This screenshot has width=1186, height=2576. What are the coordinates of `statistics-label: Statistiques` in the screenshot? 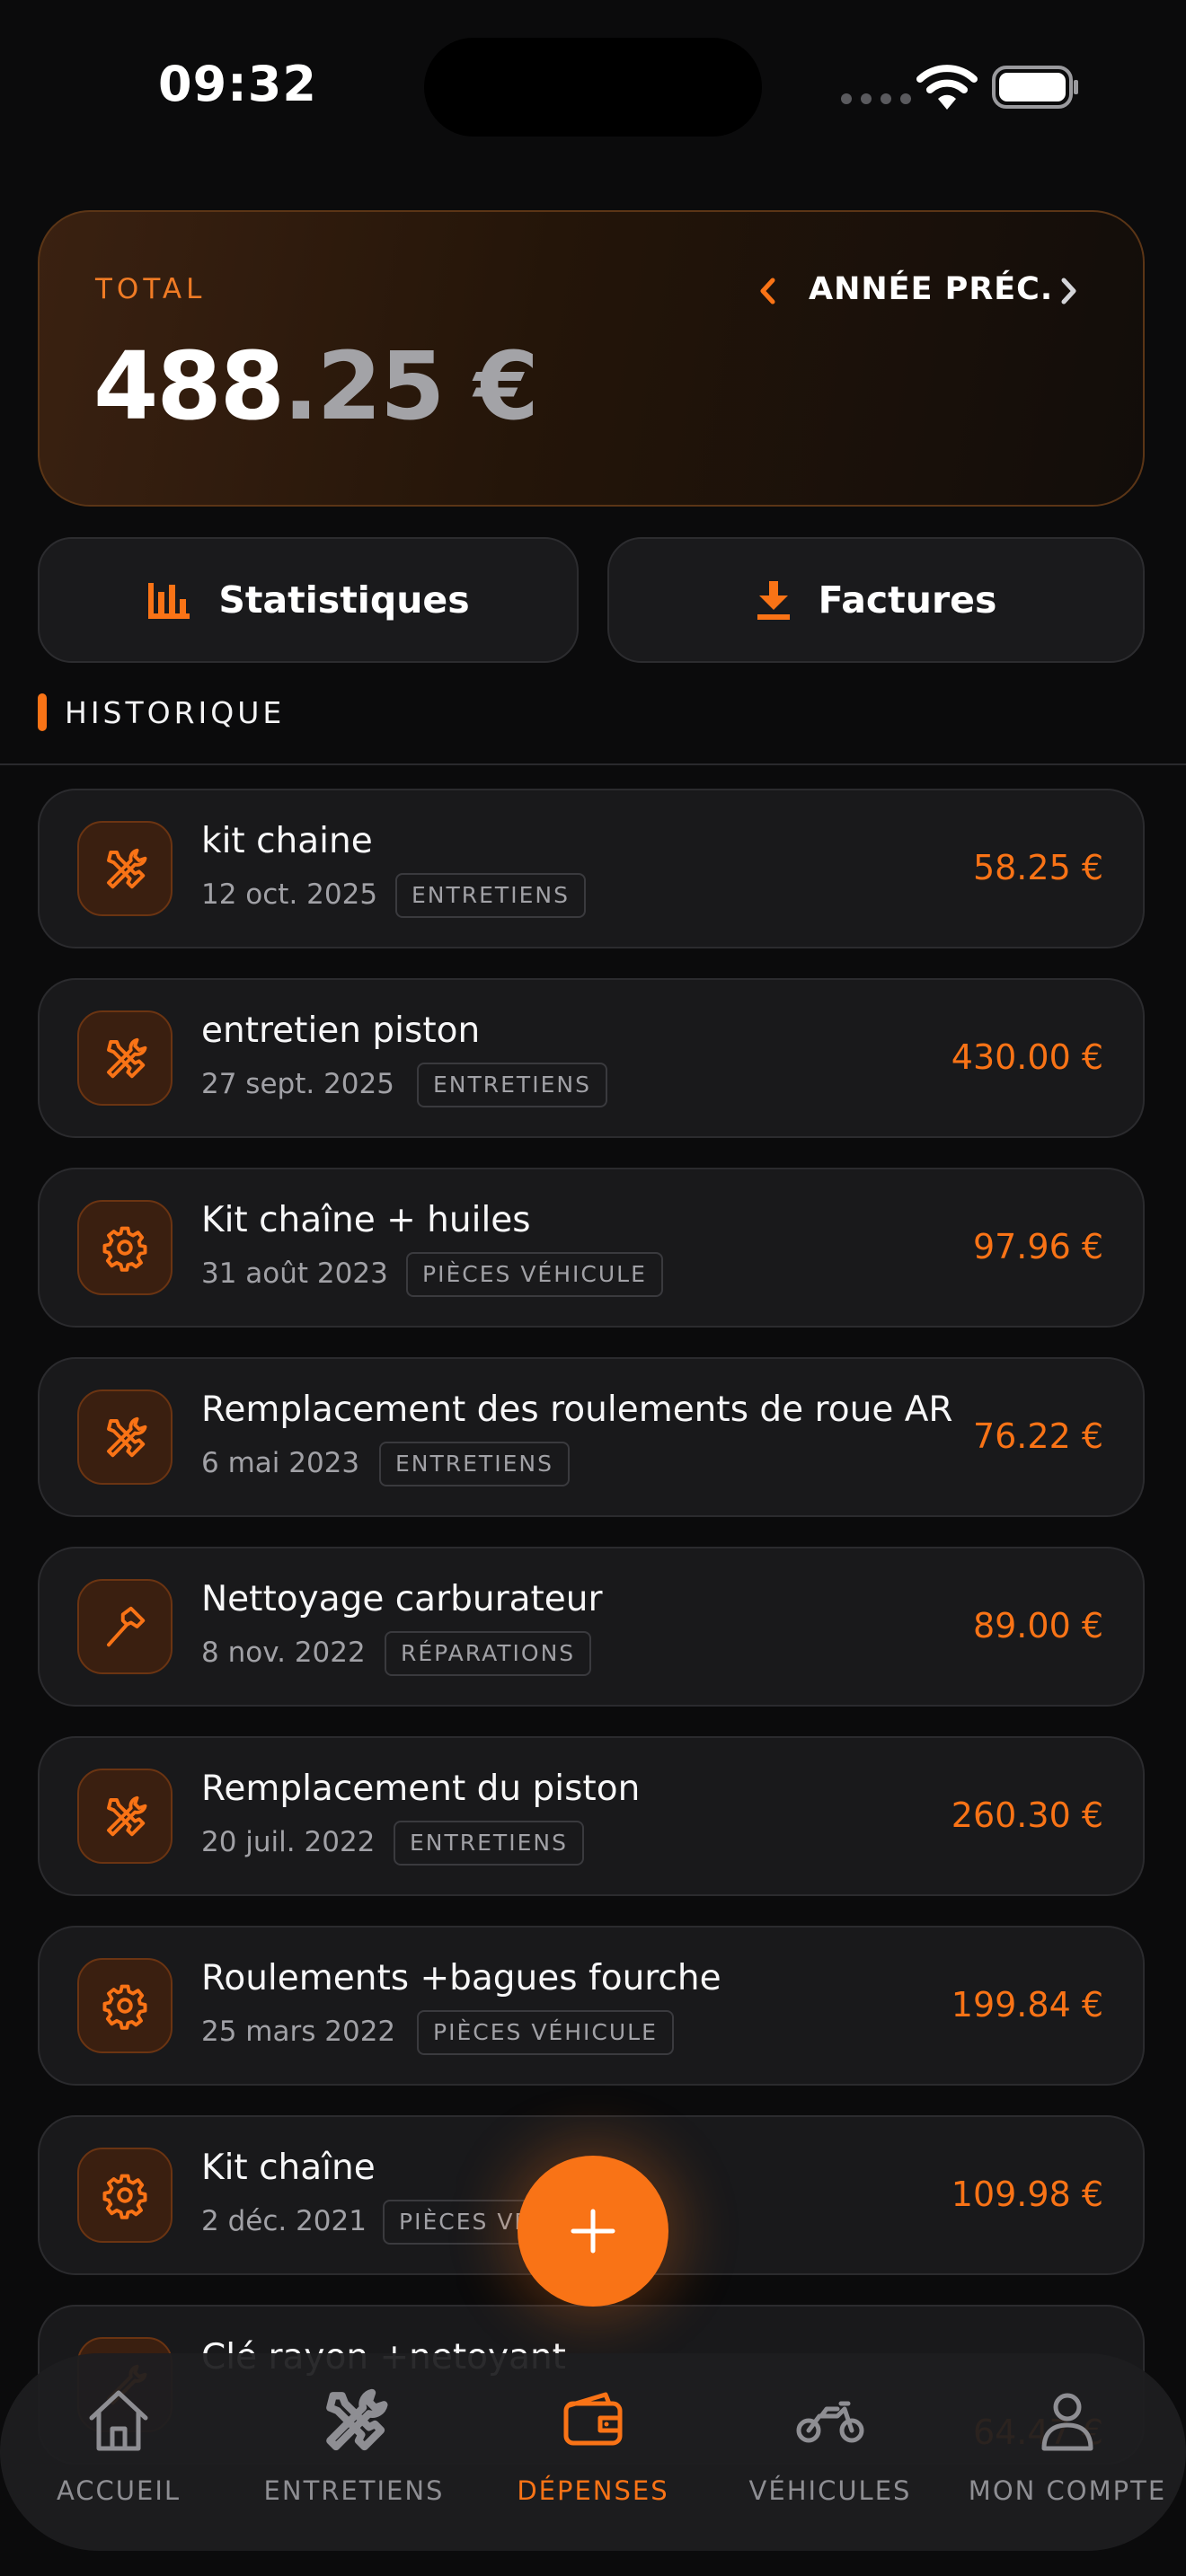 It's located at (344, 600).